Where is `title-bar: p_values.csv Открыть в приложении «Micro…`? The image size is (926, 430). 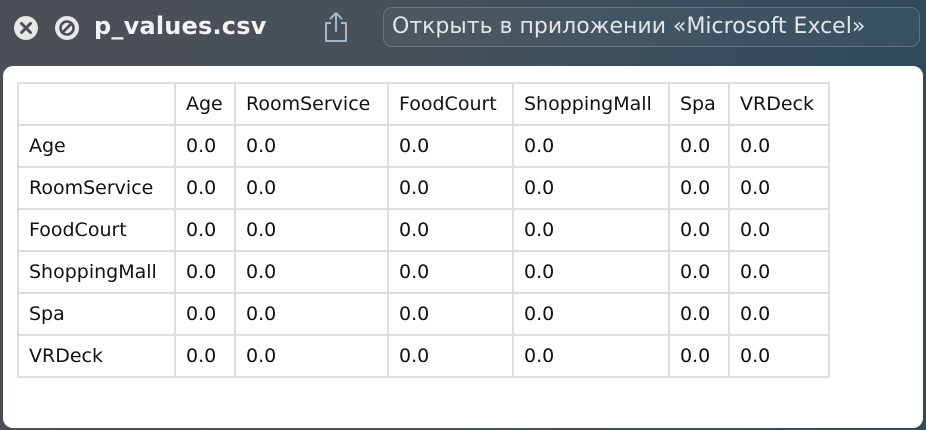 title-bar: p_values.csv Открыть в приложении «Micro… is located at coordinates (463, 31).